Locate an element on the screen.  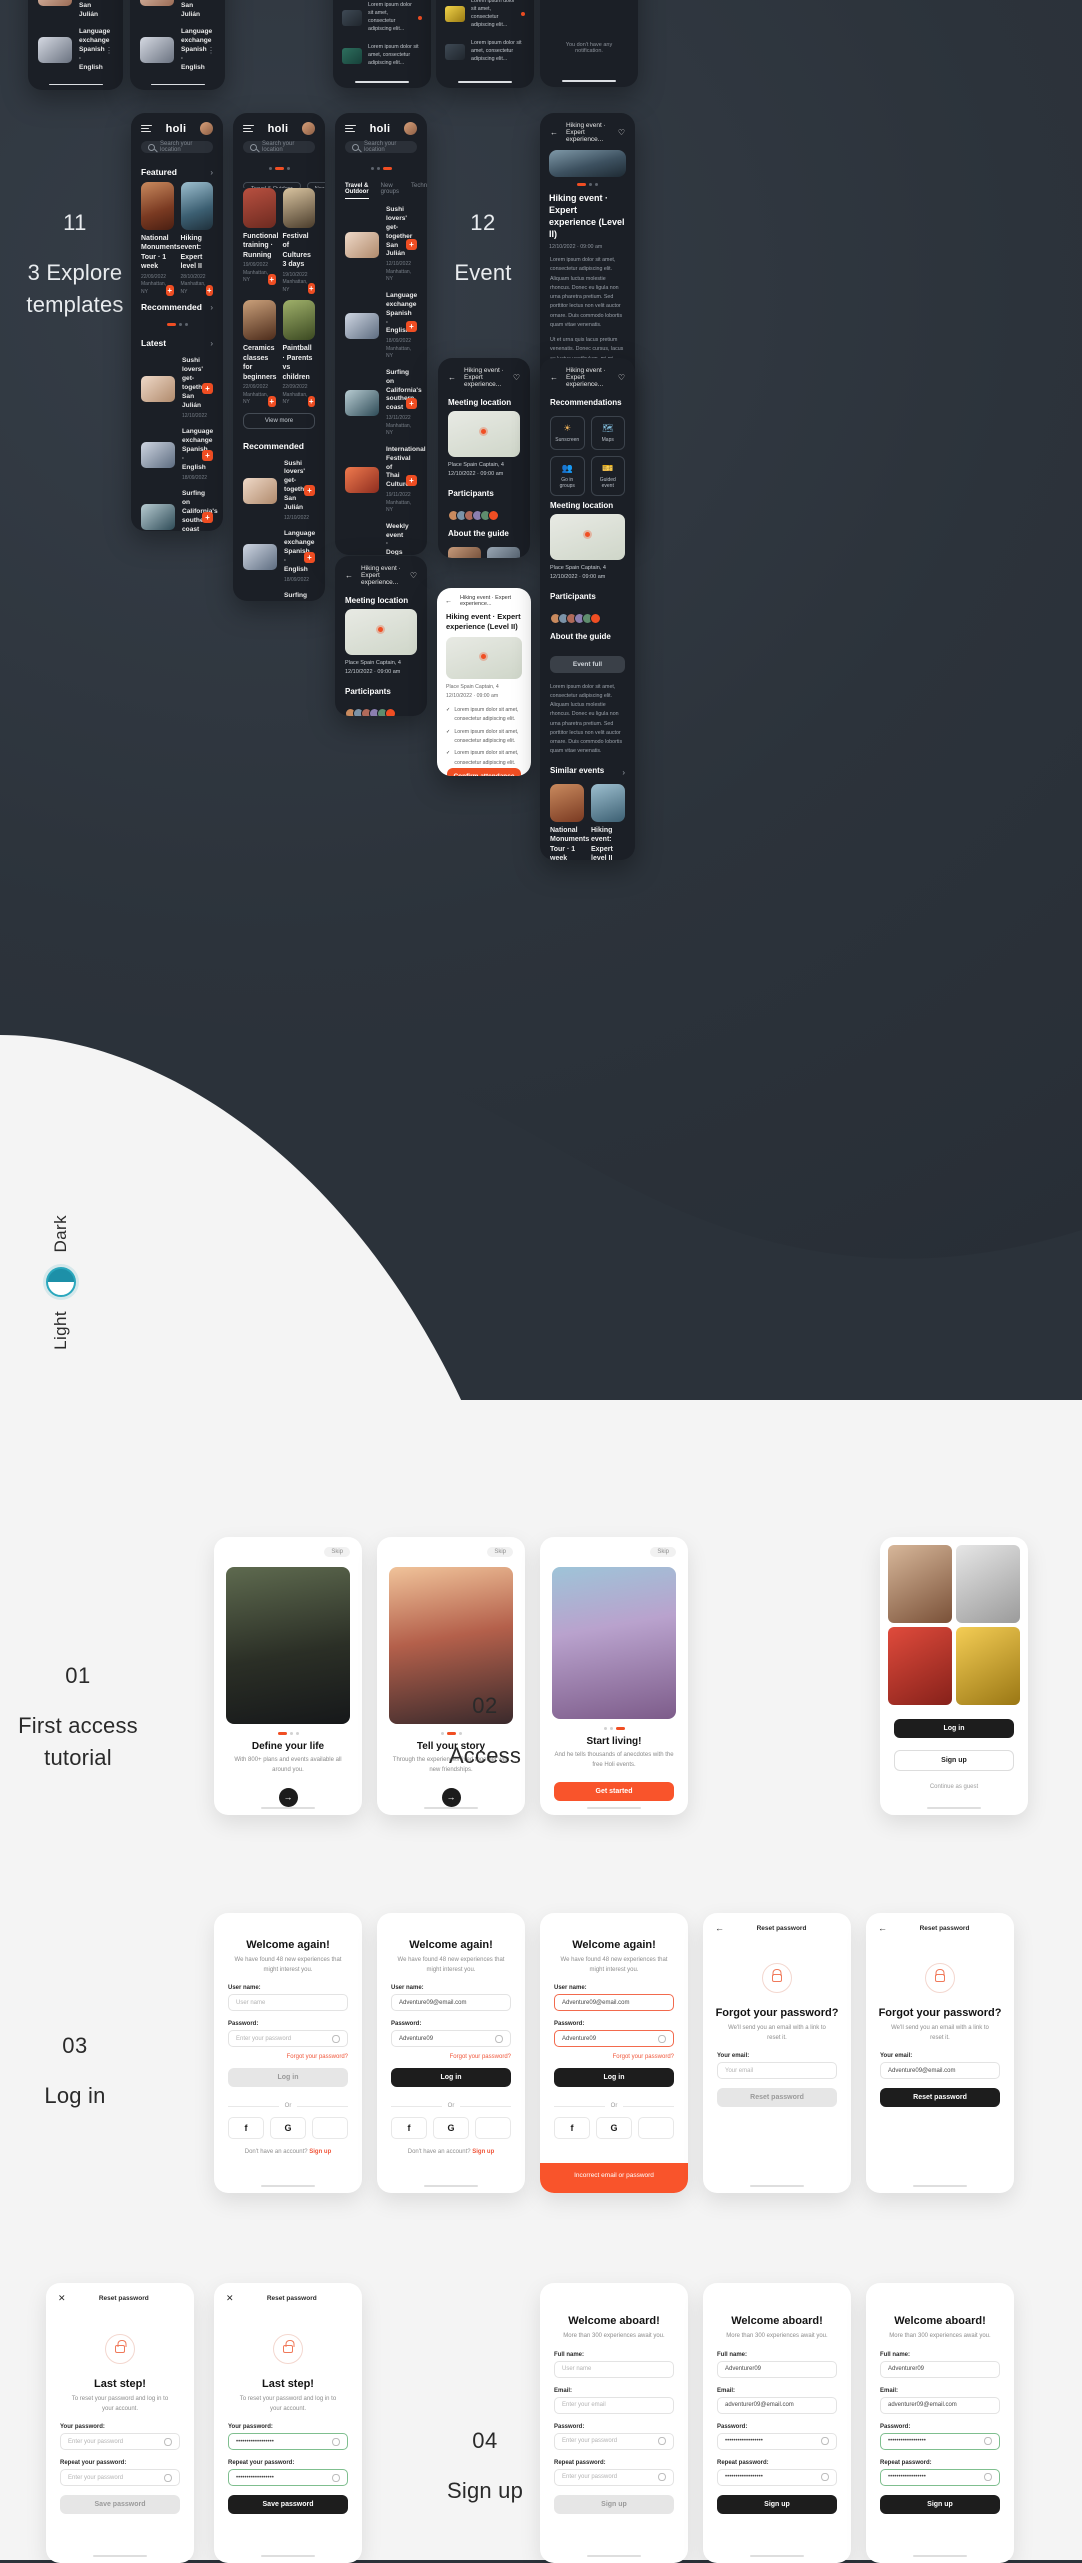
password-input: Adventure09 is located at coordinates (614, 2038).